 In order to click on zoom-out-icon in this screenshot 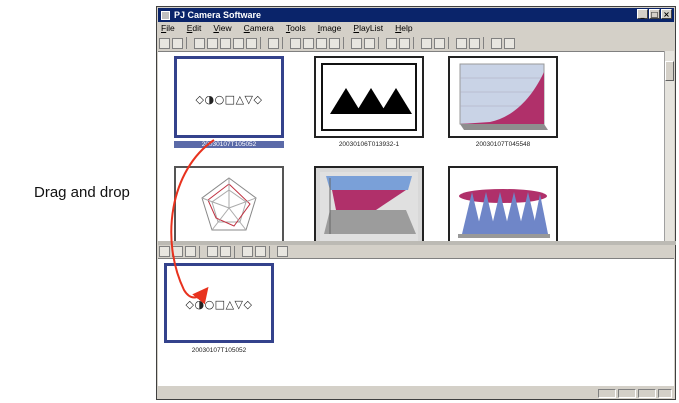, I will do `click(308, 43)`.